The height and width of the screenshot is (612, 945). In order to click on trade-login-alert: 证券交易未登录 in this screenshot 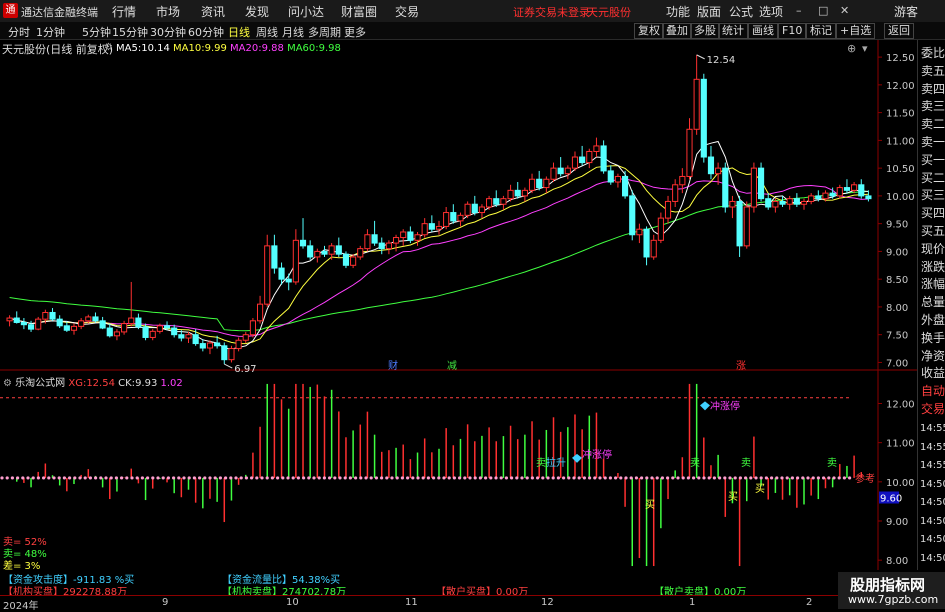, I will do `click(551, 12)`.